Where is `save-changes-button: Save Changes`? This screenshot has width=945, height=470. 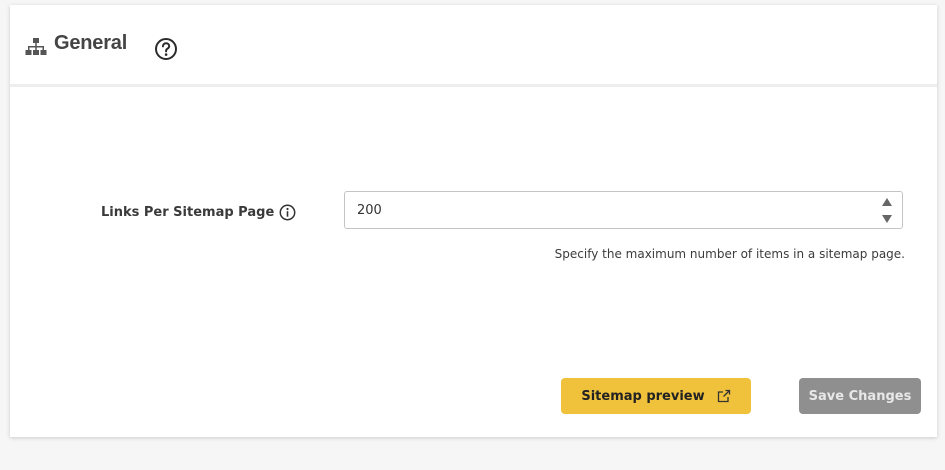
save-changes-button: Save Changes is located at coordinates (860, 396).